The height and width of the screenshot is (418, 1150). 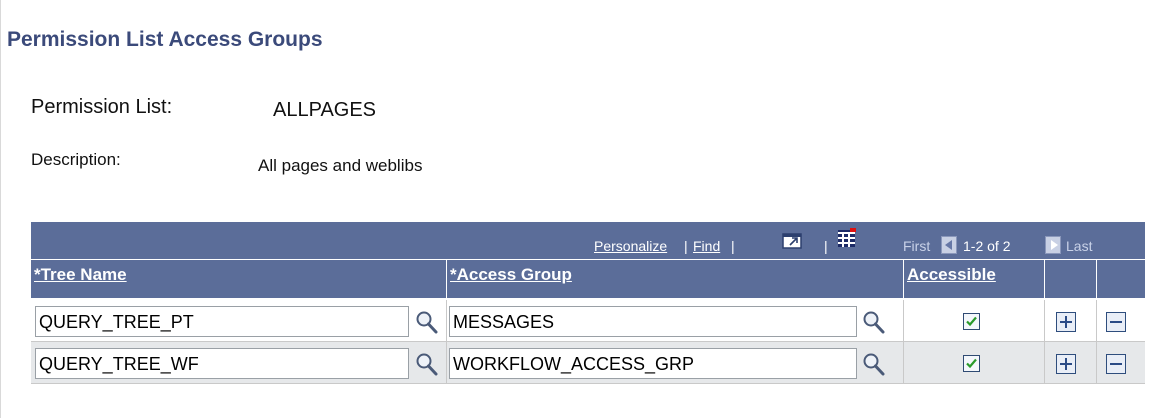 What do you see at coordinates (222, 321) in the screenshot?
I see `tree-name-input: QUERY_TREE_PT` at bounding box center [222, 321].